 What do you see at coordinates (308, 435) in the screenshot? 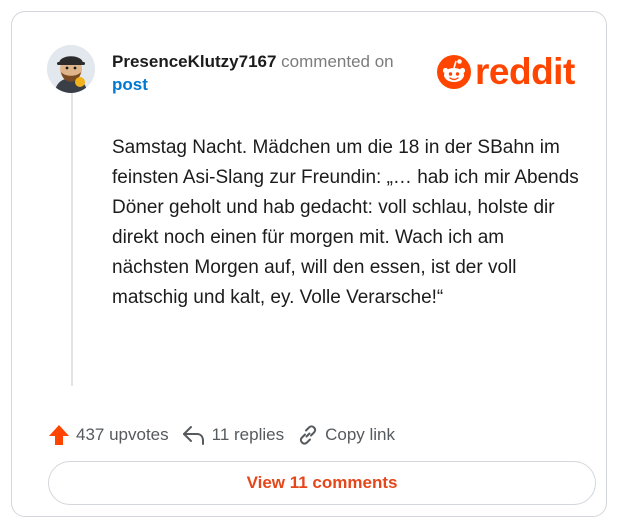
I see `link-icon` at bounding box center [308, 435].